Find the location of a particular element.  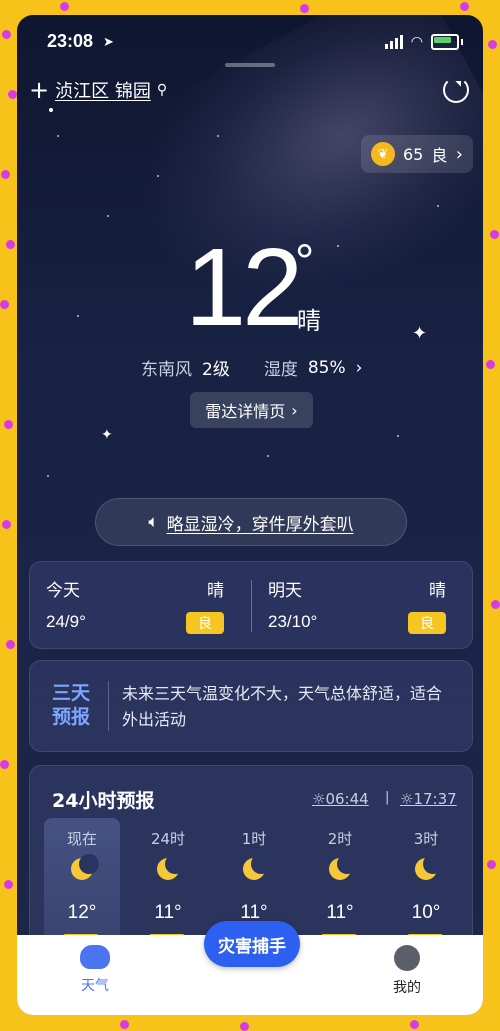

location-selector: + 浈江区 锦园 ⚲ is located at coordinates (98, 90).